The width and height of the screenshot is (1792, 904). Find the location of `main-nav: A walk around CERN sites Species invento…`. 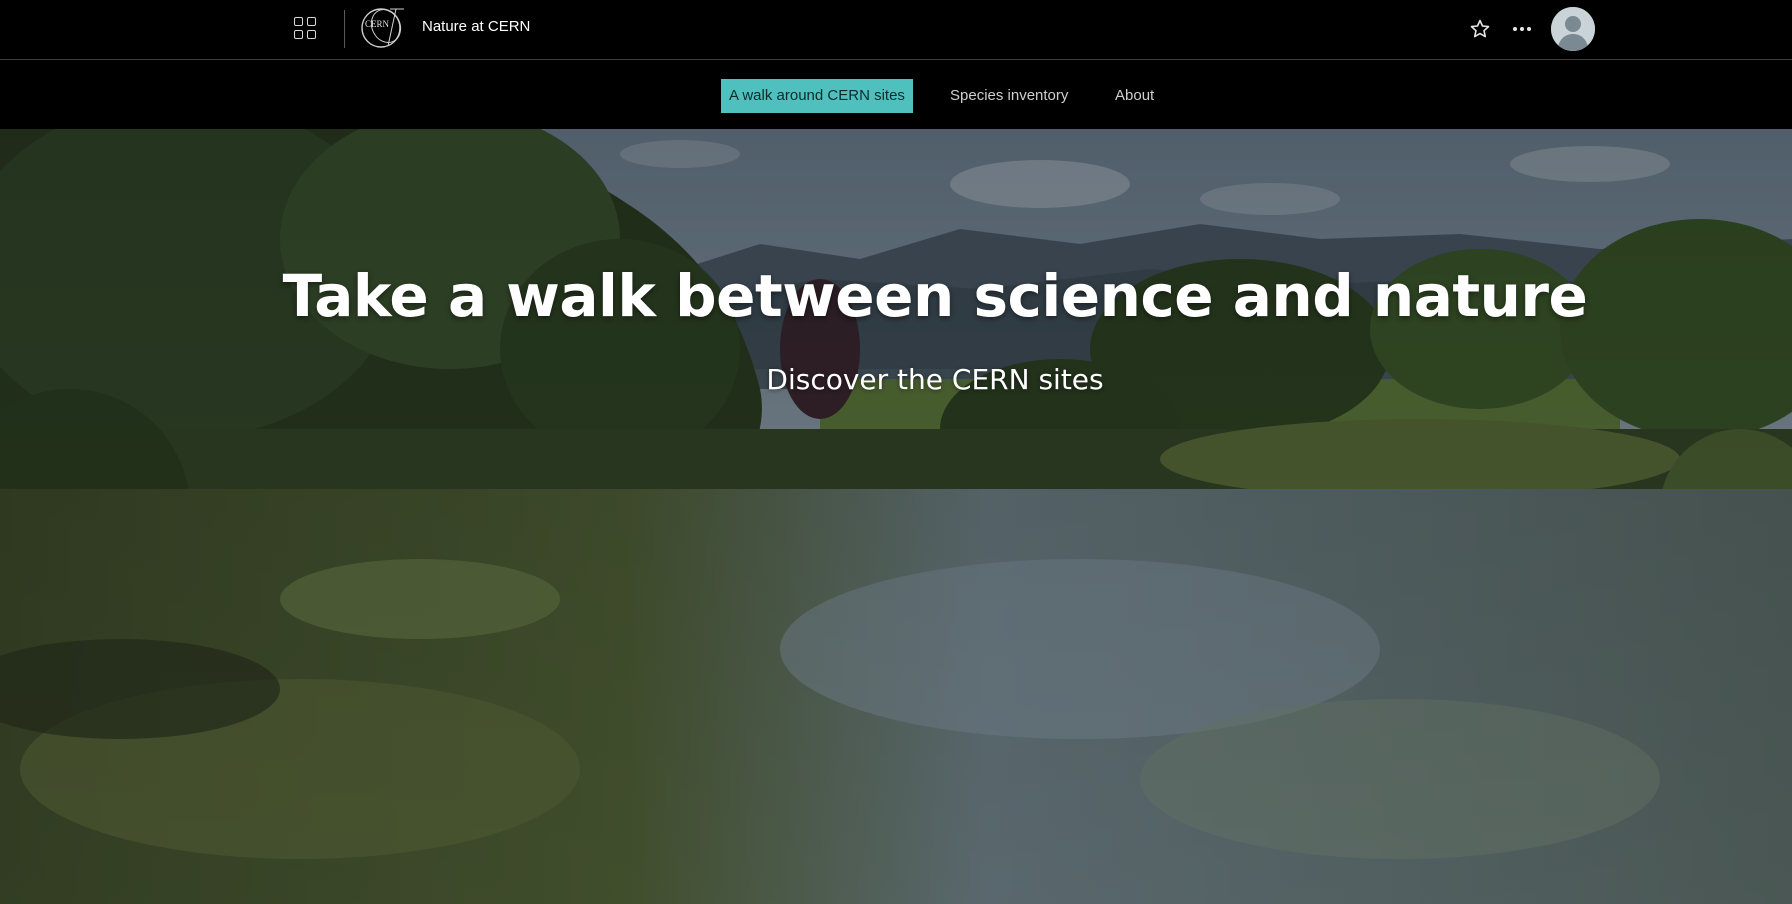

main-nav: A walk around CERN sites Species invento… is located at coordinates (896, 94).